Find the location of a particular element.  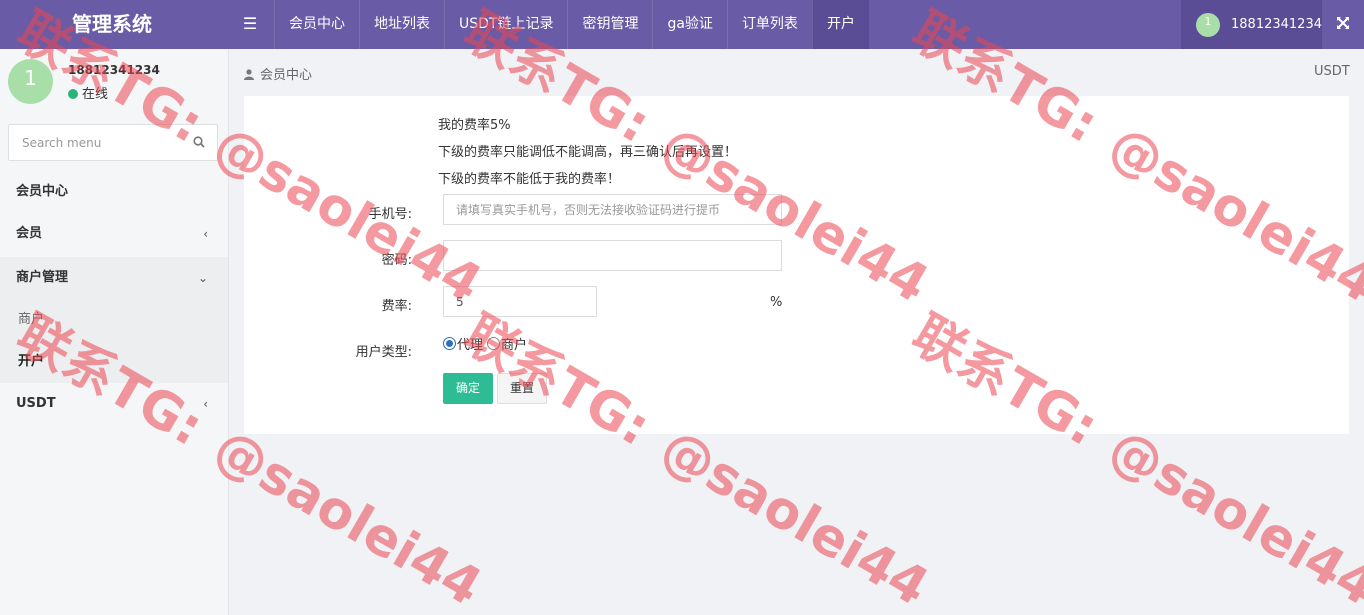

search-icon is located at coordinates (199, 142).